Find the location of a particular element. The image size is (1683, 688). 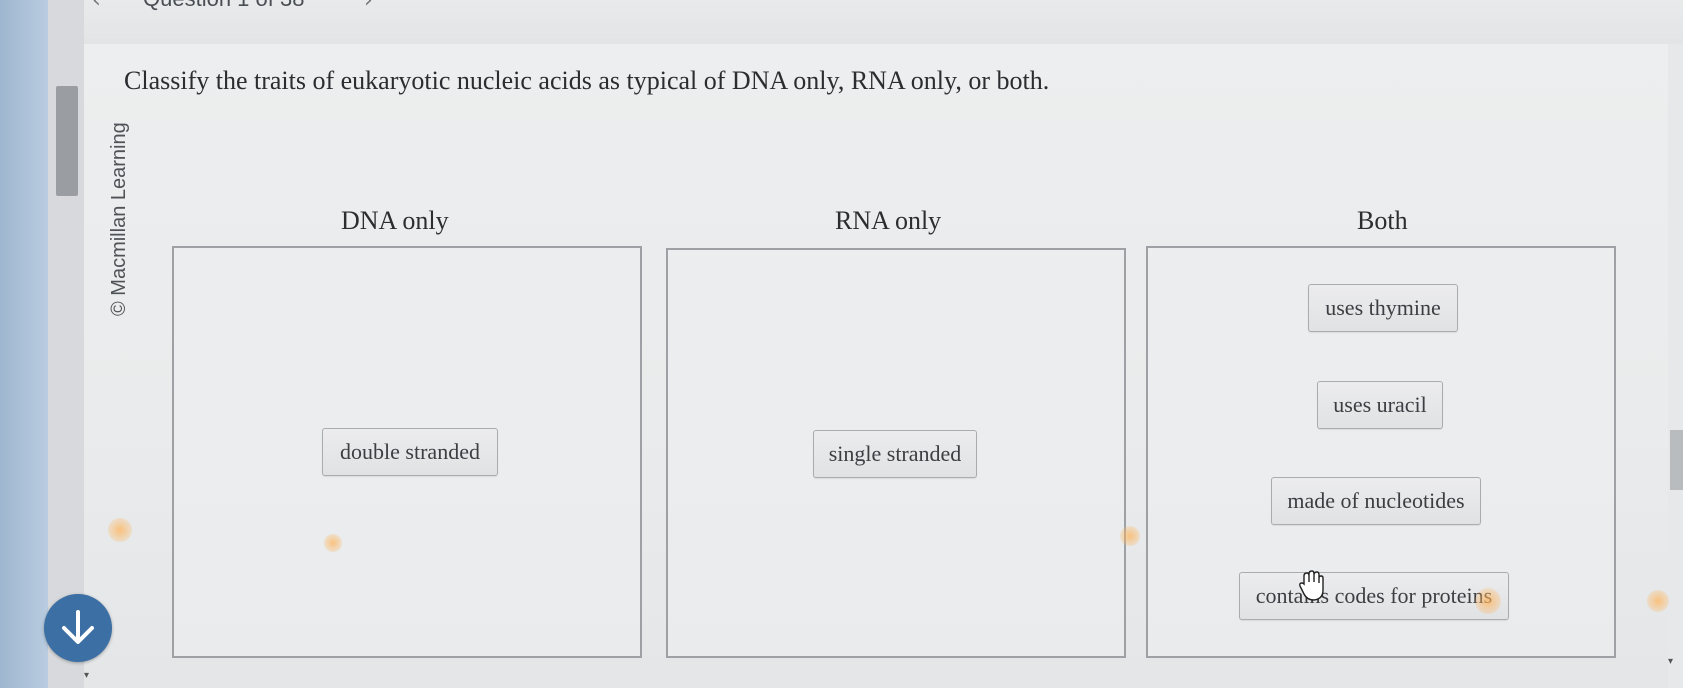

chip-double-stranded: double stranded is located at coordinates (410, 452).